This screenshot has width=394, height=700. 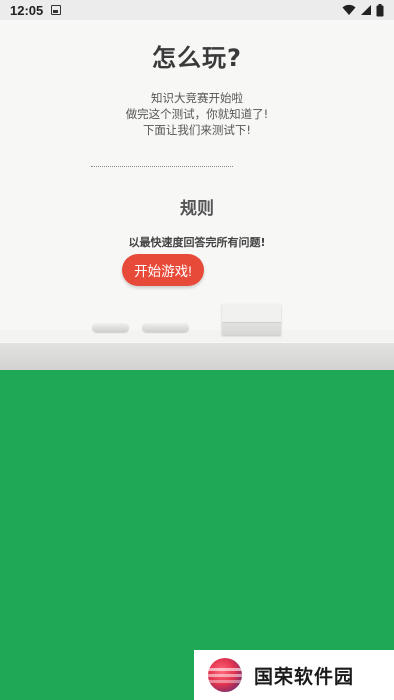 I want to click on status-icons, so click(x=363, y=10).